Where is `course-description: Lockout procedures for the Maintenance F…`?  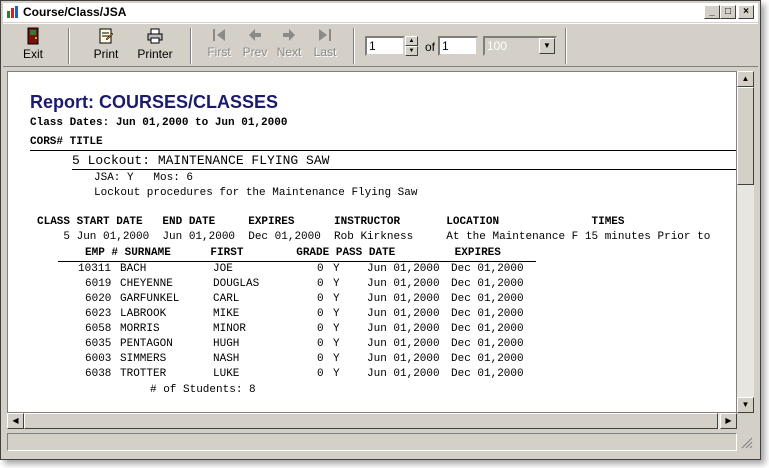
course-description: Lockout procedures for the Maintenance F… is located at coordinates (256, 193).